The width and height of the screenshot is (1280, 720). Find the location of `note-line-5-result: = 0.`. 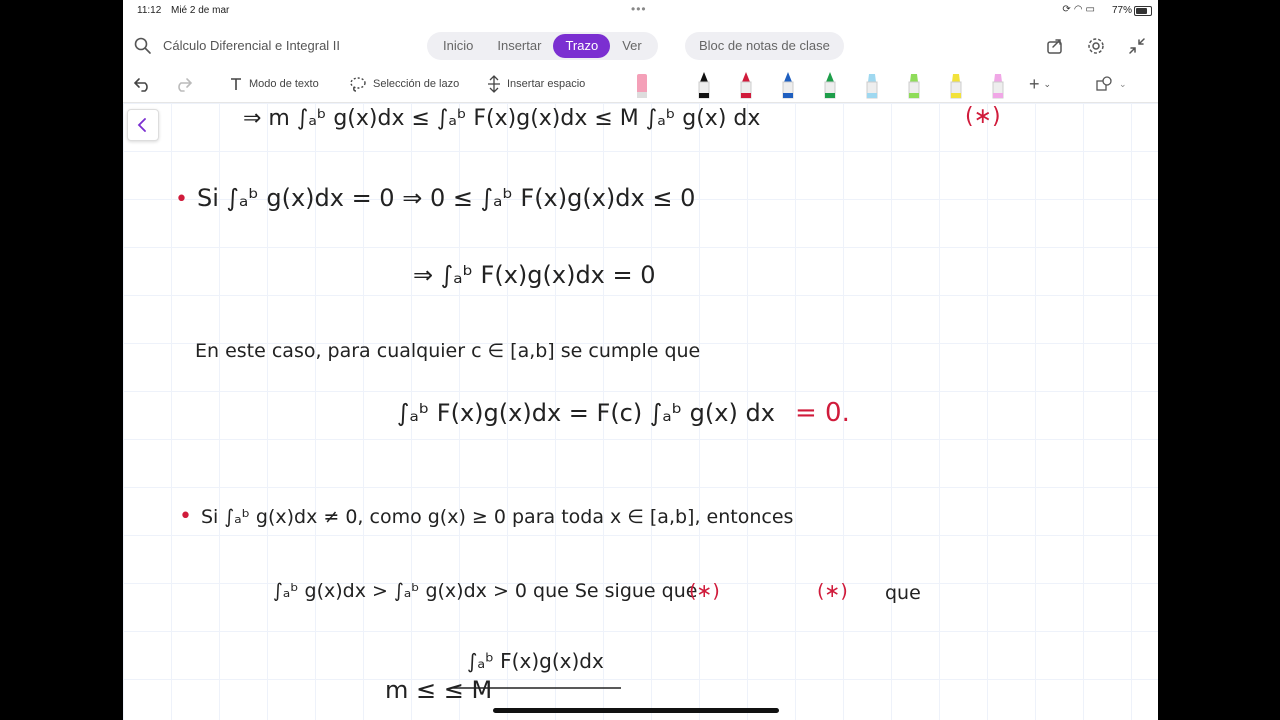

note-line-5-result: = 0. is located at coordinates (822, 413).